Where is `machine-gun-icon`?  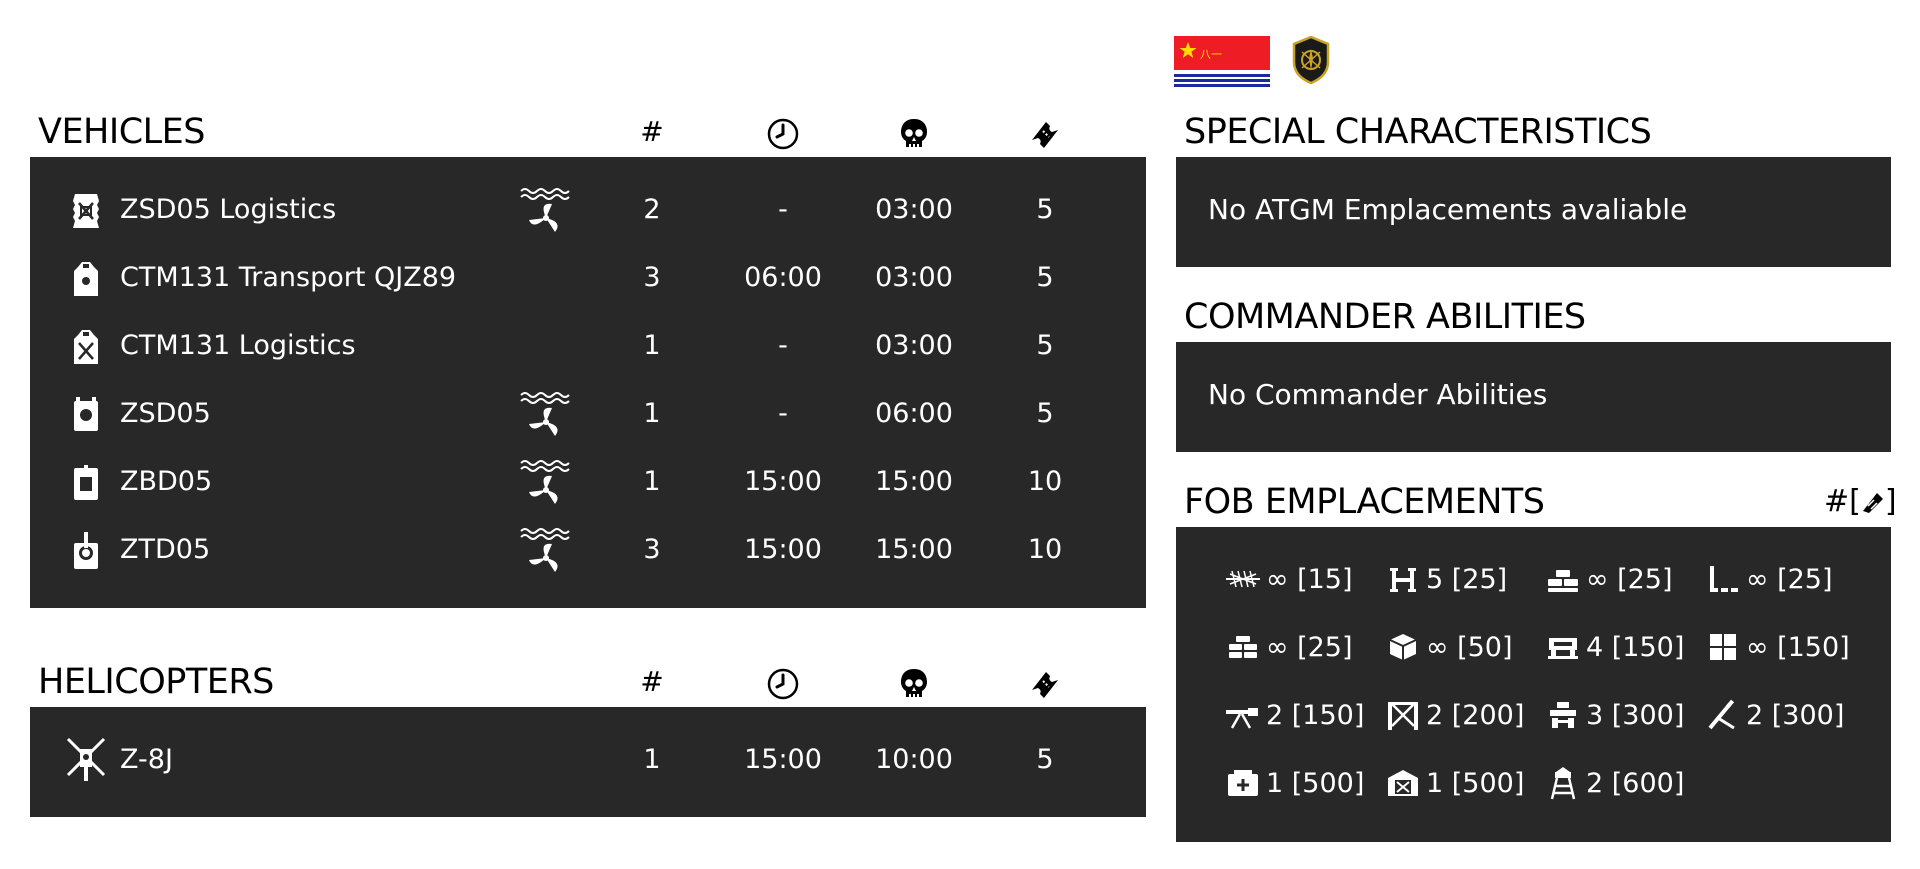
machine-gun-icon is located at coordinates (1242, 718).